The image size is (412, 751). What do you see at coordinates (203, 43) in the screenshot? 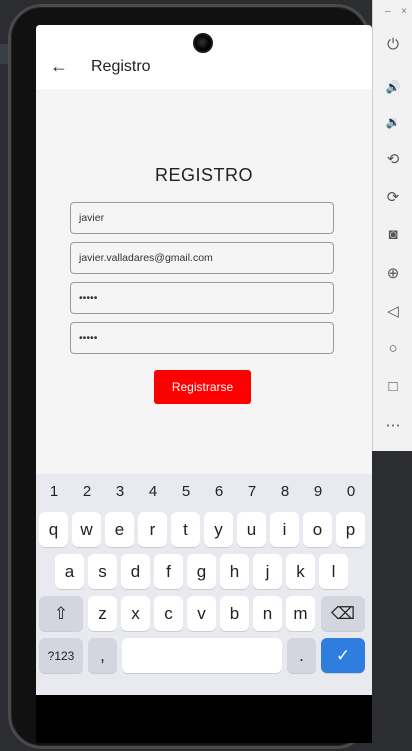
I see `front-camera` at bounding box center [203, 43].